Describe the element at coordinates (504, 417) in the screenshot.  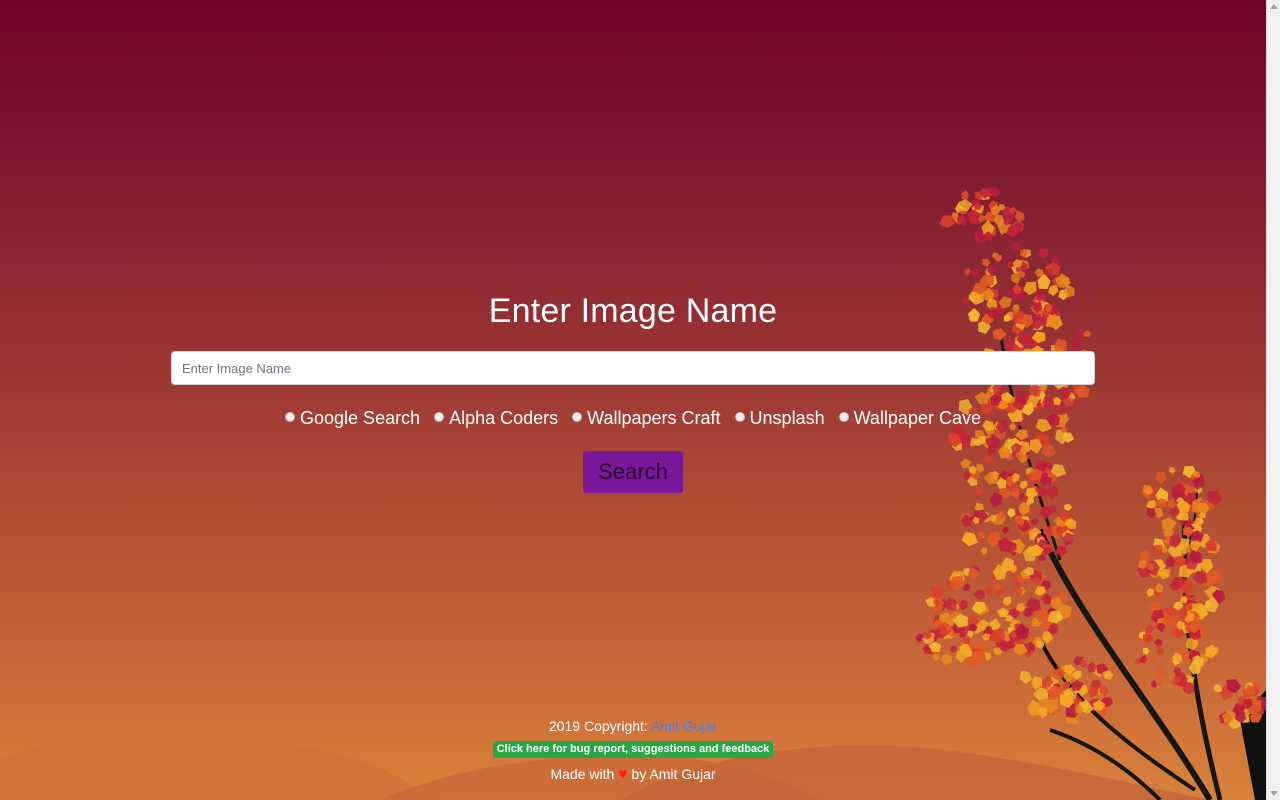
I see `radio-label: Alpha Coders` at that location.